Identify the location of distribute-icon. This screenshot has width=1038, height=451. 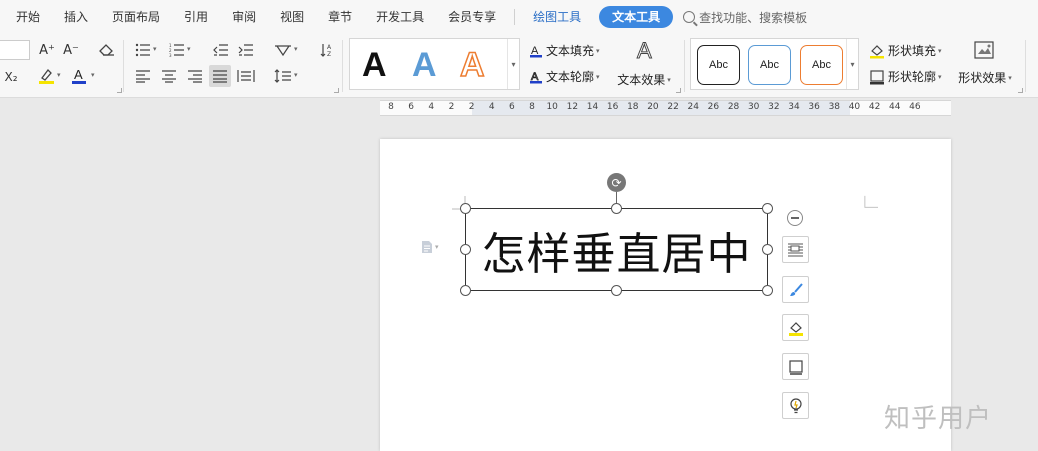
(246, 76).